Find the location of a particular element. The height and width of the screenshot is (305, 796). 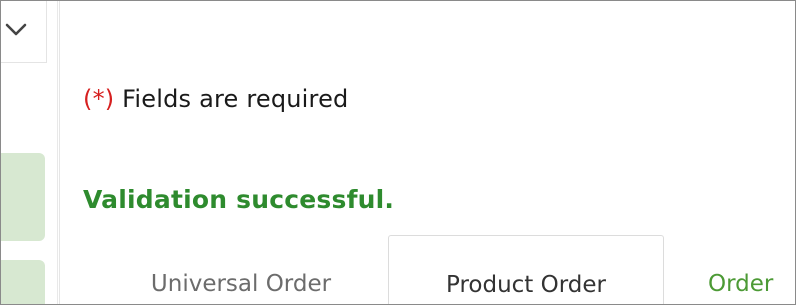

required-marker: (*) is located at coordinates (99, 99).